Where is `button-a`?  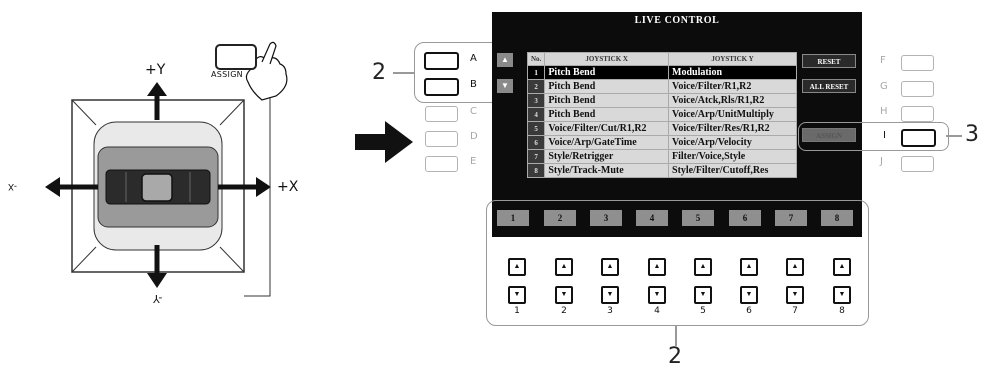
button-a is located at coordinates (441, 61).